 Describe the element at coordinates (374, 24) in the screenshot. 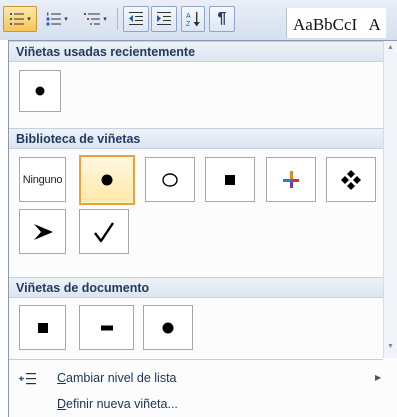

I see `style-preview-next: A` at that location.